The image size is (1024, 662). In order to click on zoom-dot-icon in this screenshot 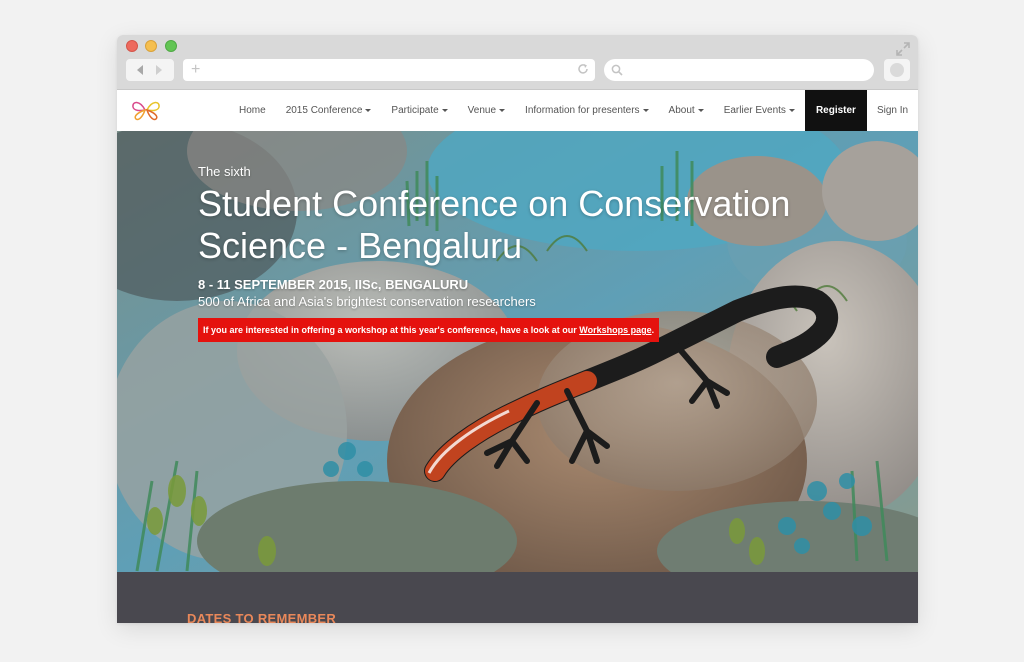, I will do `click(171, 46)`.